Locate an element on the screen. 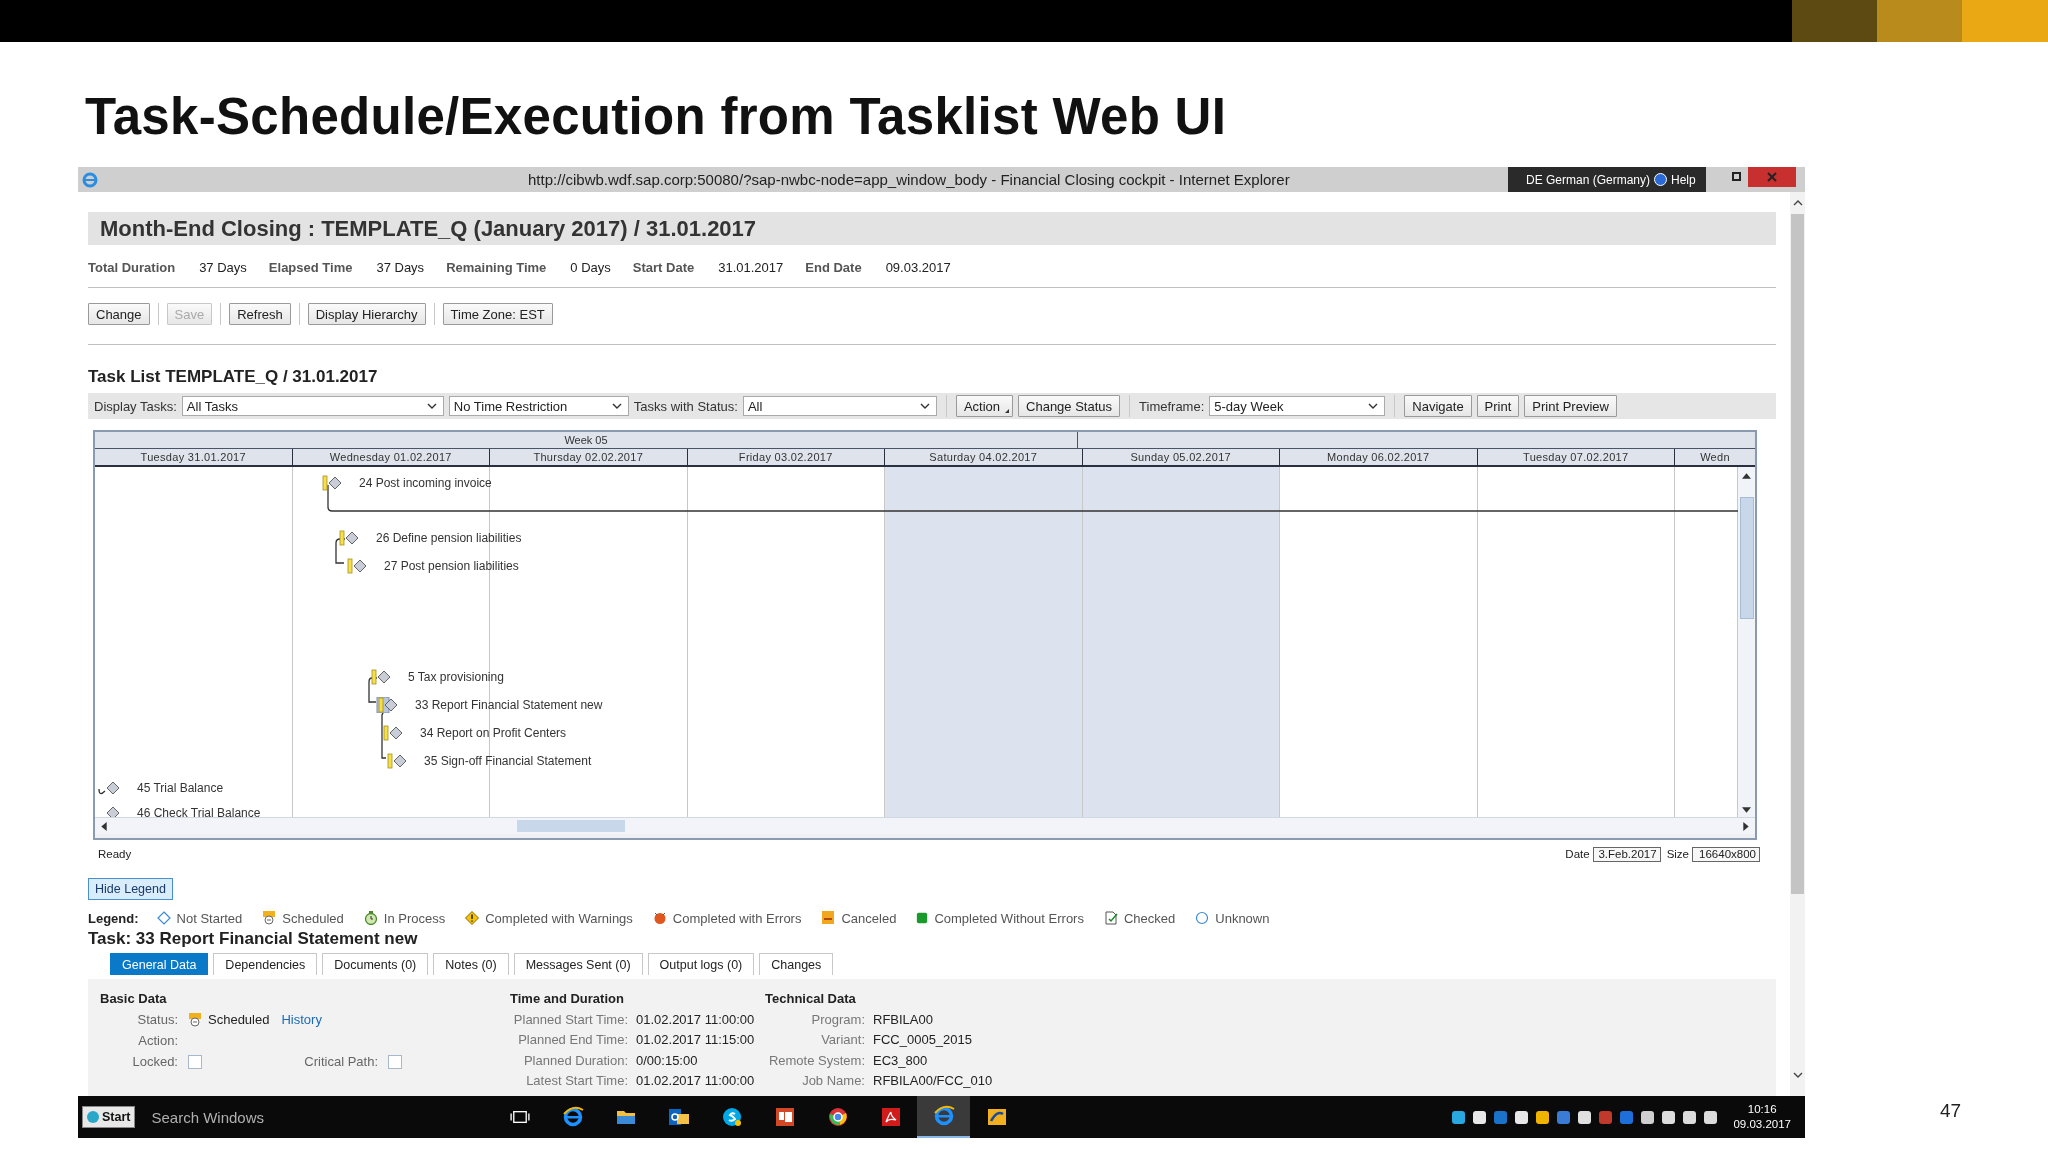 This screenshot has width=2048, height=1152. day-header: Friday 03.02.2017 is located at coordinates (786, 457).